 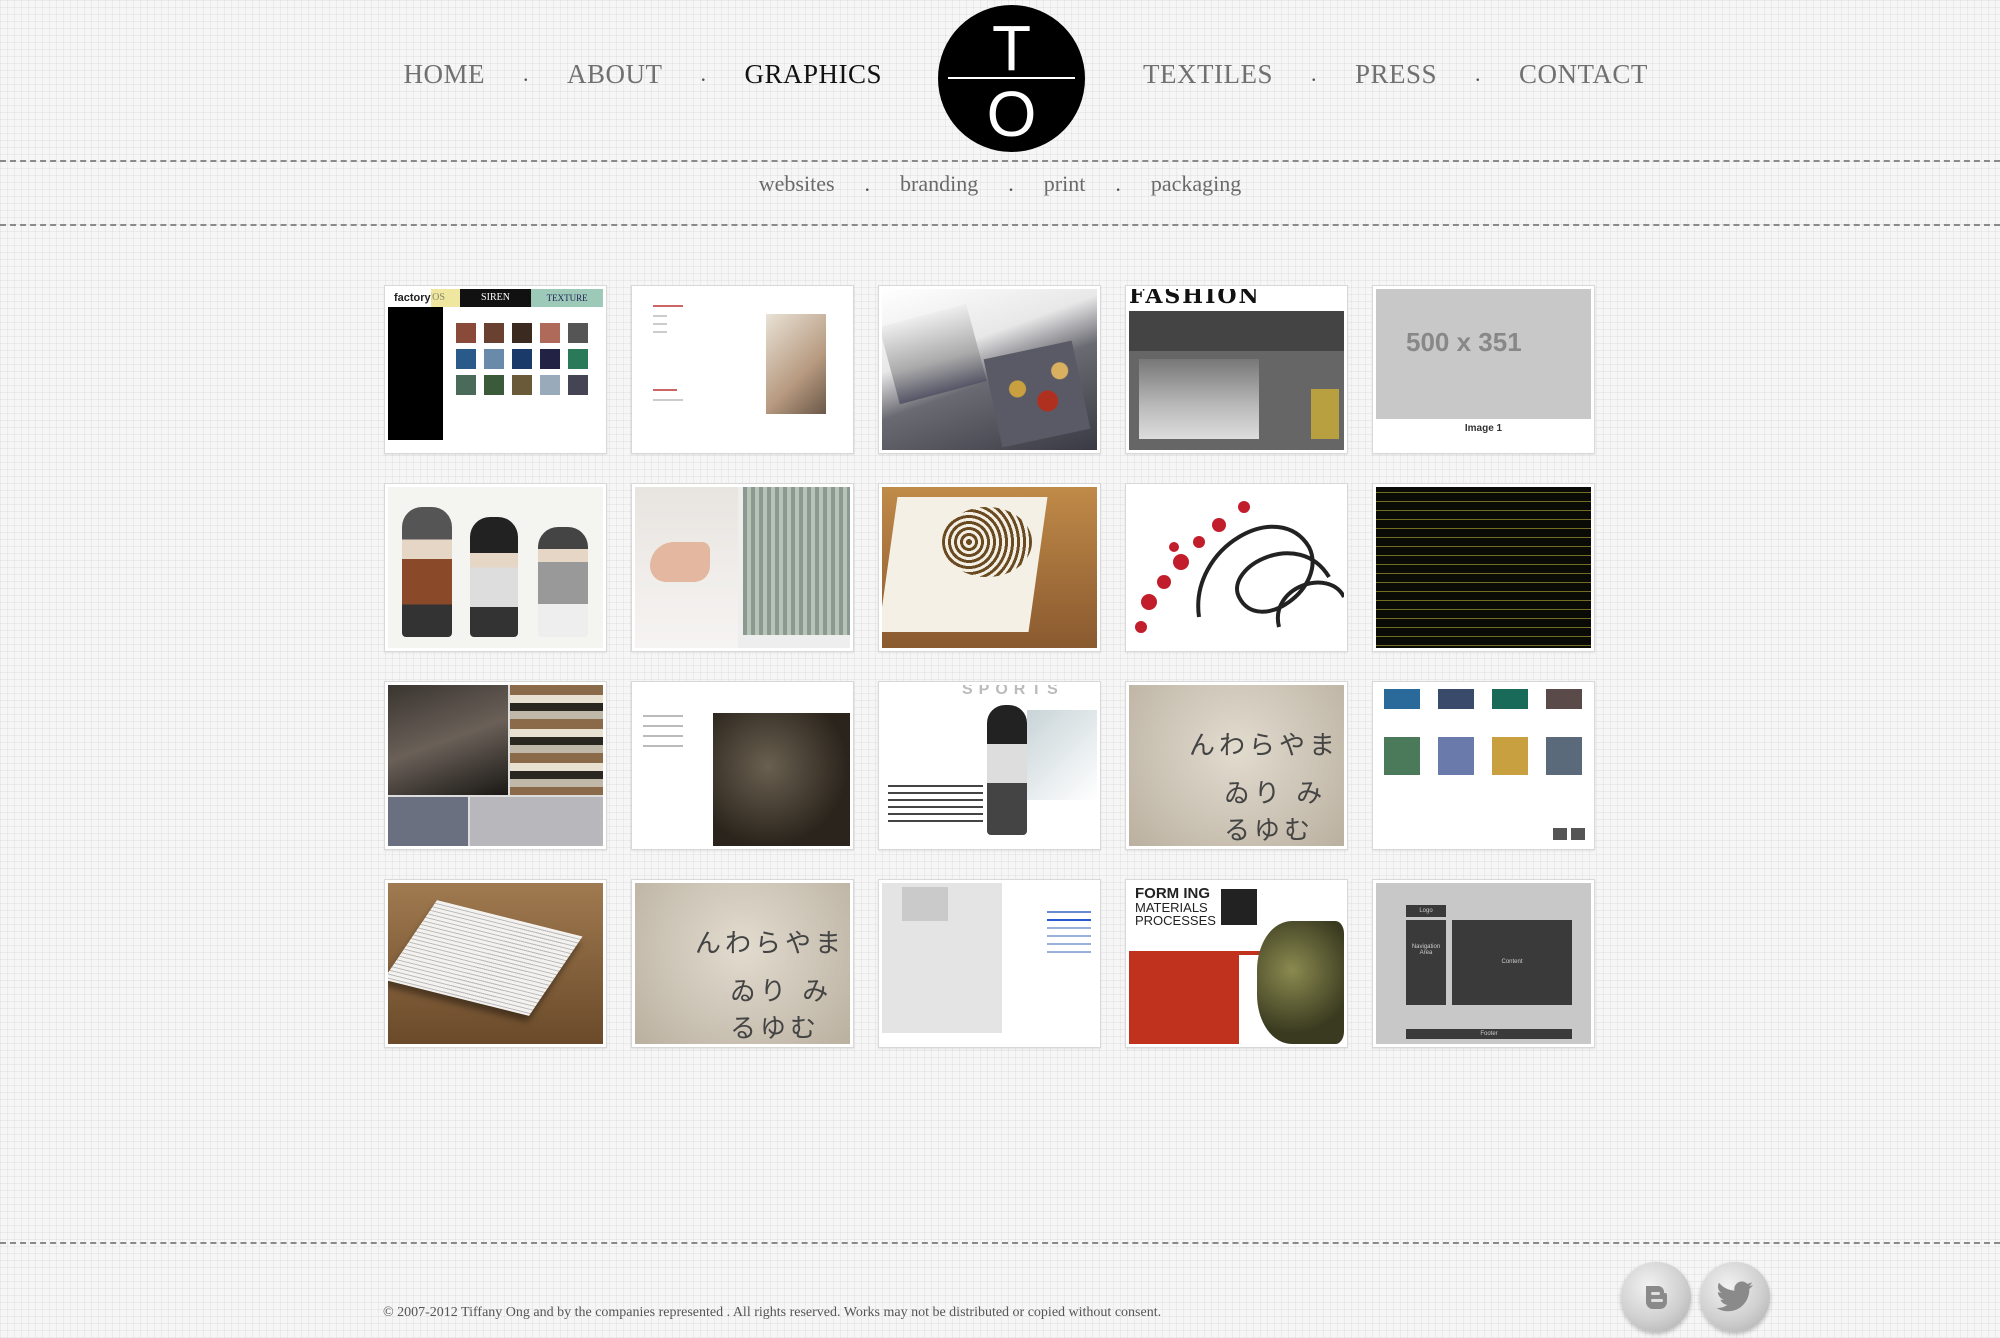 I want to click on logo-letter-bottom: O, so click(x=1012, y=114).